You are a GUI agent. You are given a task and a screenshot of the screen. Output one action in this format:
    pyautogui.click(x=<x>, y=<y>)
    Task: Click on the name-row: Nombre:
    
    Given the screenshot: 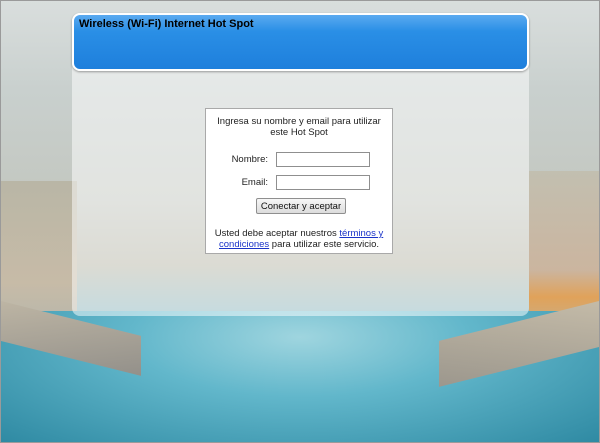 What is the action you would take?
    pyautogui.click(x=299, y=160)
    